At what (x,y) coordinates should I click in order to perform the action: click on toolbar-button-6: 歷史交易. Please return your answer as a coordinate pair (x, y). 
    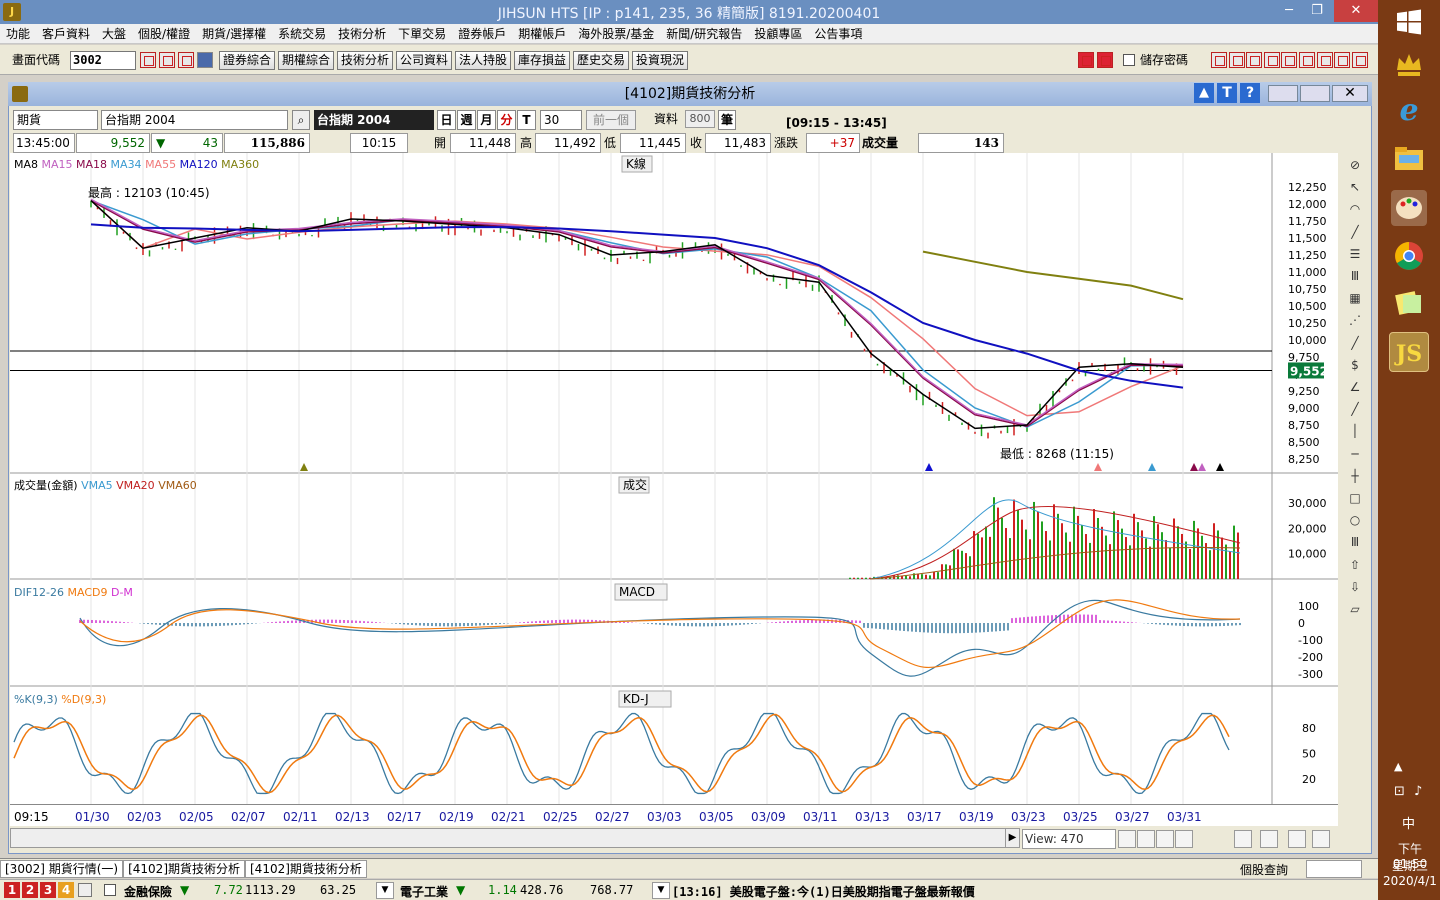
    Looking at the image, I should click on (601, 60).